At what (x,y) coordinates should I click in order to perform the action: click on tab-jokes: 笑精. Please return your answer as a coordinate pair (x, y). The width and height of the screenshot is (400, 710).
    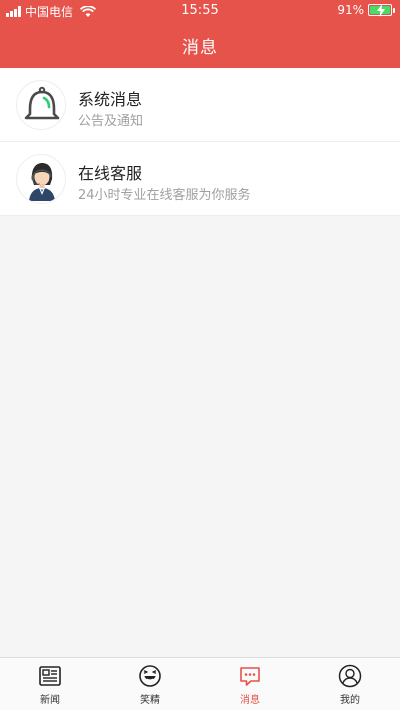
    Looking at the image, I should click on (150, 684).